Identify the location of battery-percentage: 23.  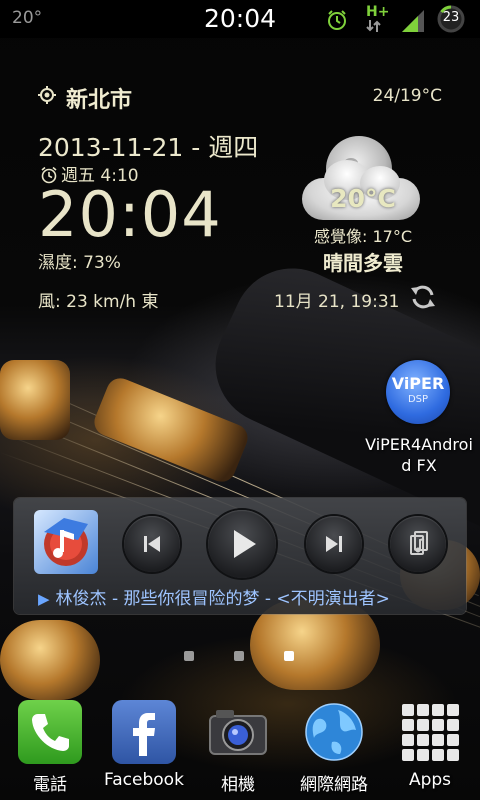
(451, 17).